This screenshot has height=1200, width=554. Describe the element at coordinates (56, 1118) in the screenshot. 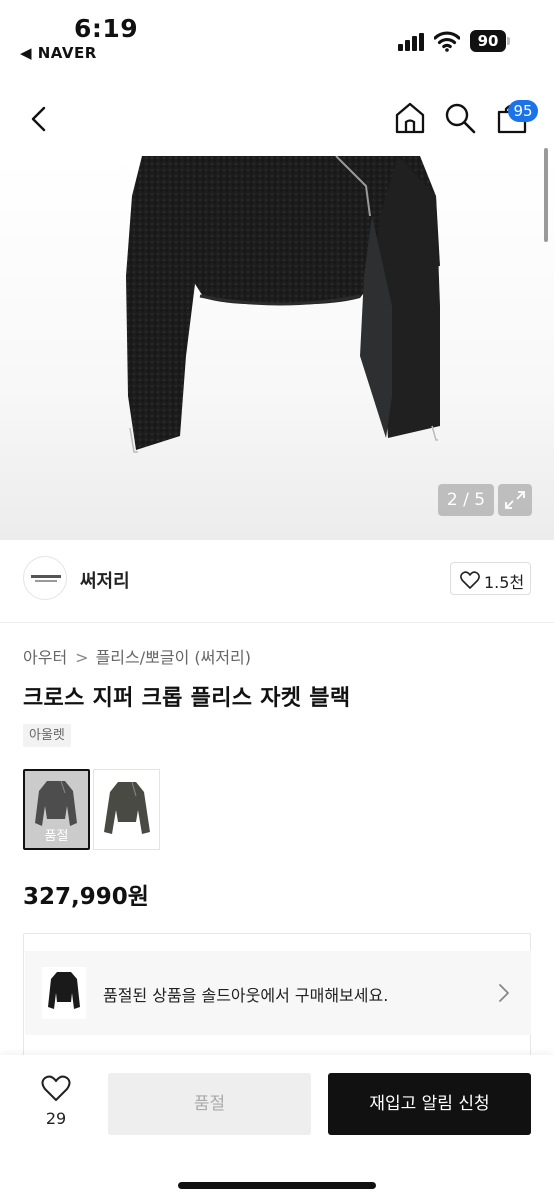

I see `wishlist-count: 29` at that location.